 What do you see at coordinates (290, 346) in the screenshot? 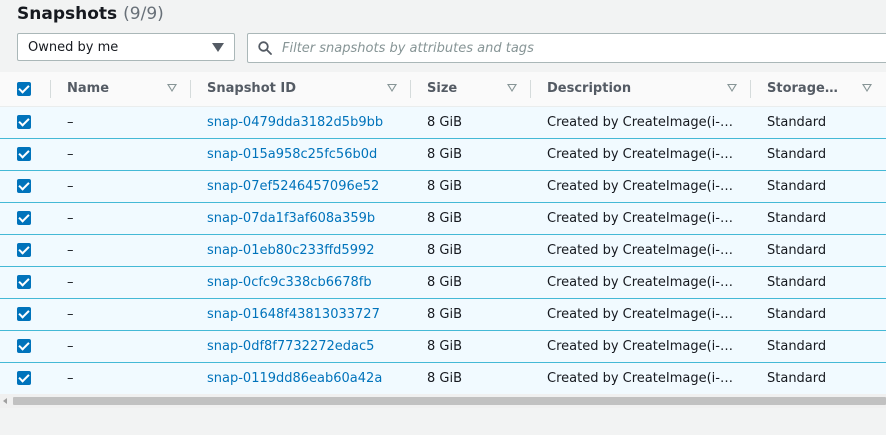
I see `snapshot-id-link: snap-0df8f7732272edac5` at bounding box center [290, 346].